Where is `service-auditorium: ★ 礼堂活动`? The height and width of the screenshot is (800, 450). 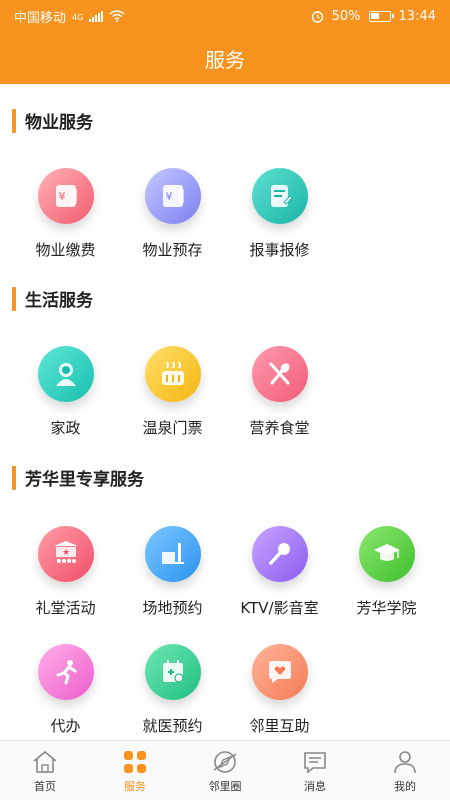 service-auditorium: ★ 礼堂活动 is located at coordinates (65, 572).